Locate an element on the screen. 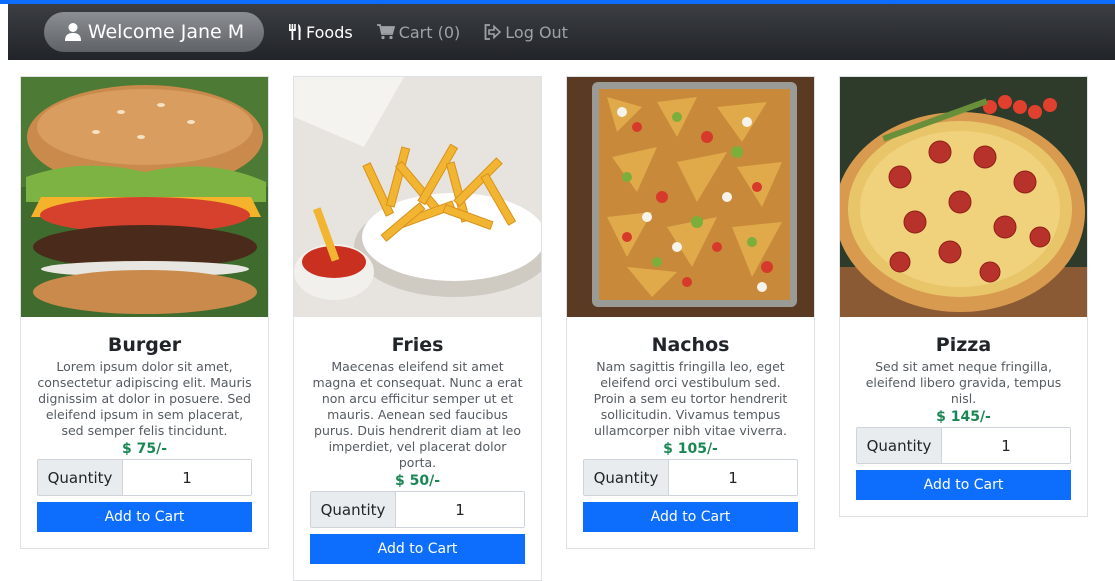 The height and width of the screenshot is (581, 1115). product-title: Pizza is located at coordinates (963, 345).